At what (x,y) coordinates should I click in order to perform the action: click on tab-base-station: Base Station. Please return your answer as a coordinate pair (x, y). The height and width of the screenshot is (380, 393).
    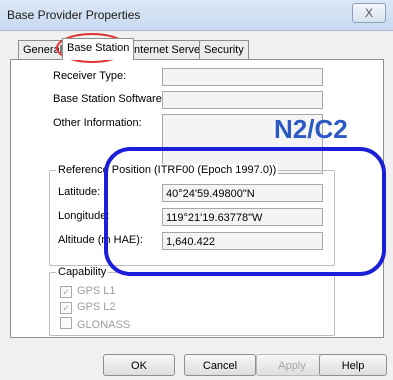
    Looking at the image, I should click on (98, 49).